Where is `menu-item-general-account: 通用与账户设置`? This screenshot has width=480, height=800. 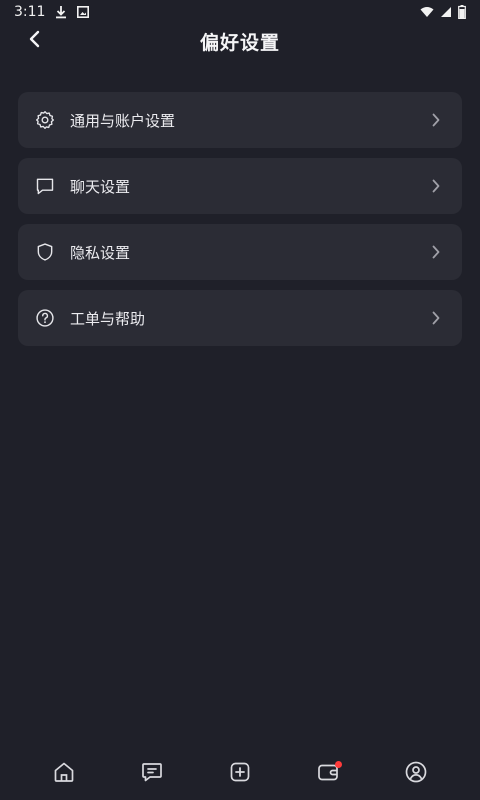 menu-item-general-account: 通用与账户设置 is located at coordinates (240, 120).